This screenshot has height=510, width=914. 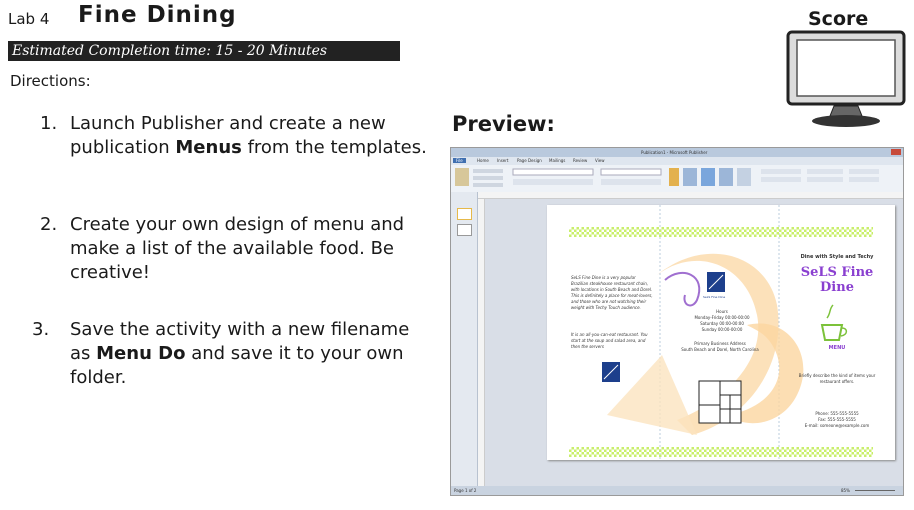 I want to click on checker-border-bottom, so click(x=721, y=452).